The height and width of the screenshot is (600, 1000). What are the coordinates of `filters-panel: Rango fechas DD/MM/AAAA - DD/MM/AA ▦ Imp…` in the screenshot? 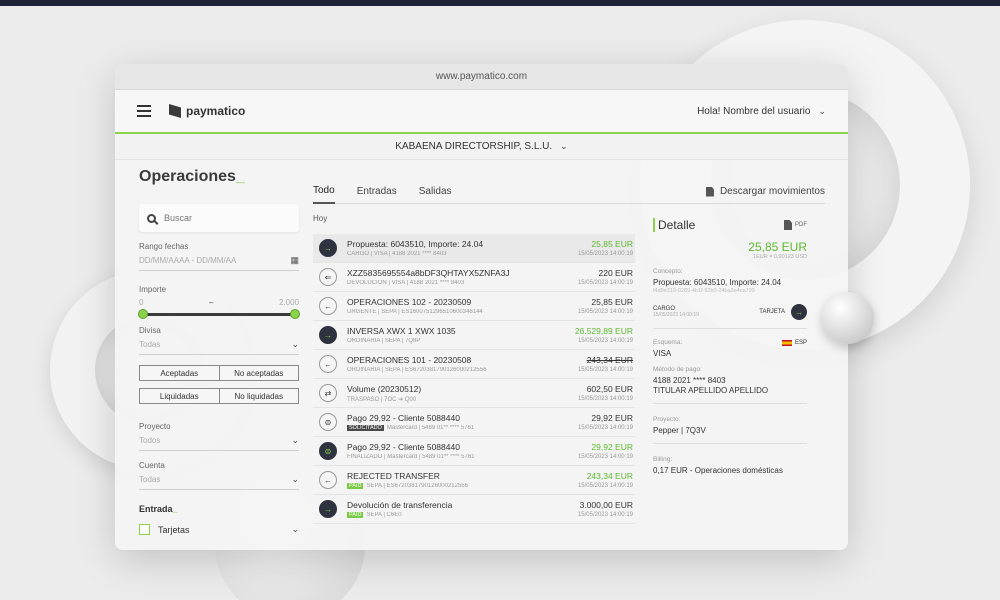 It's located at (219, 369).